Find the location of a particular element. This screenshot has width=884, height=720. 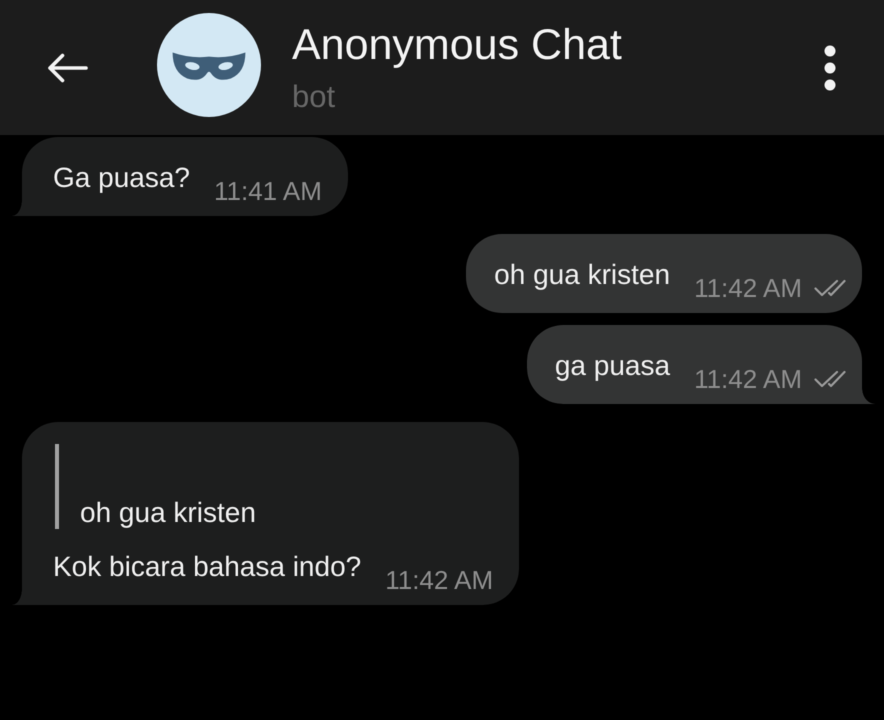

message-text: Kok bicara bahasa indo? is located at coordinates (207, 567).